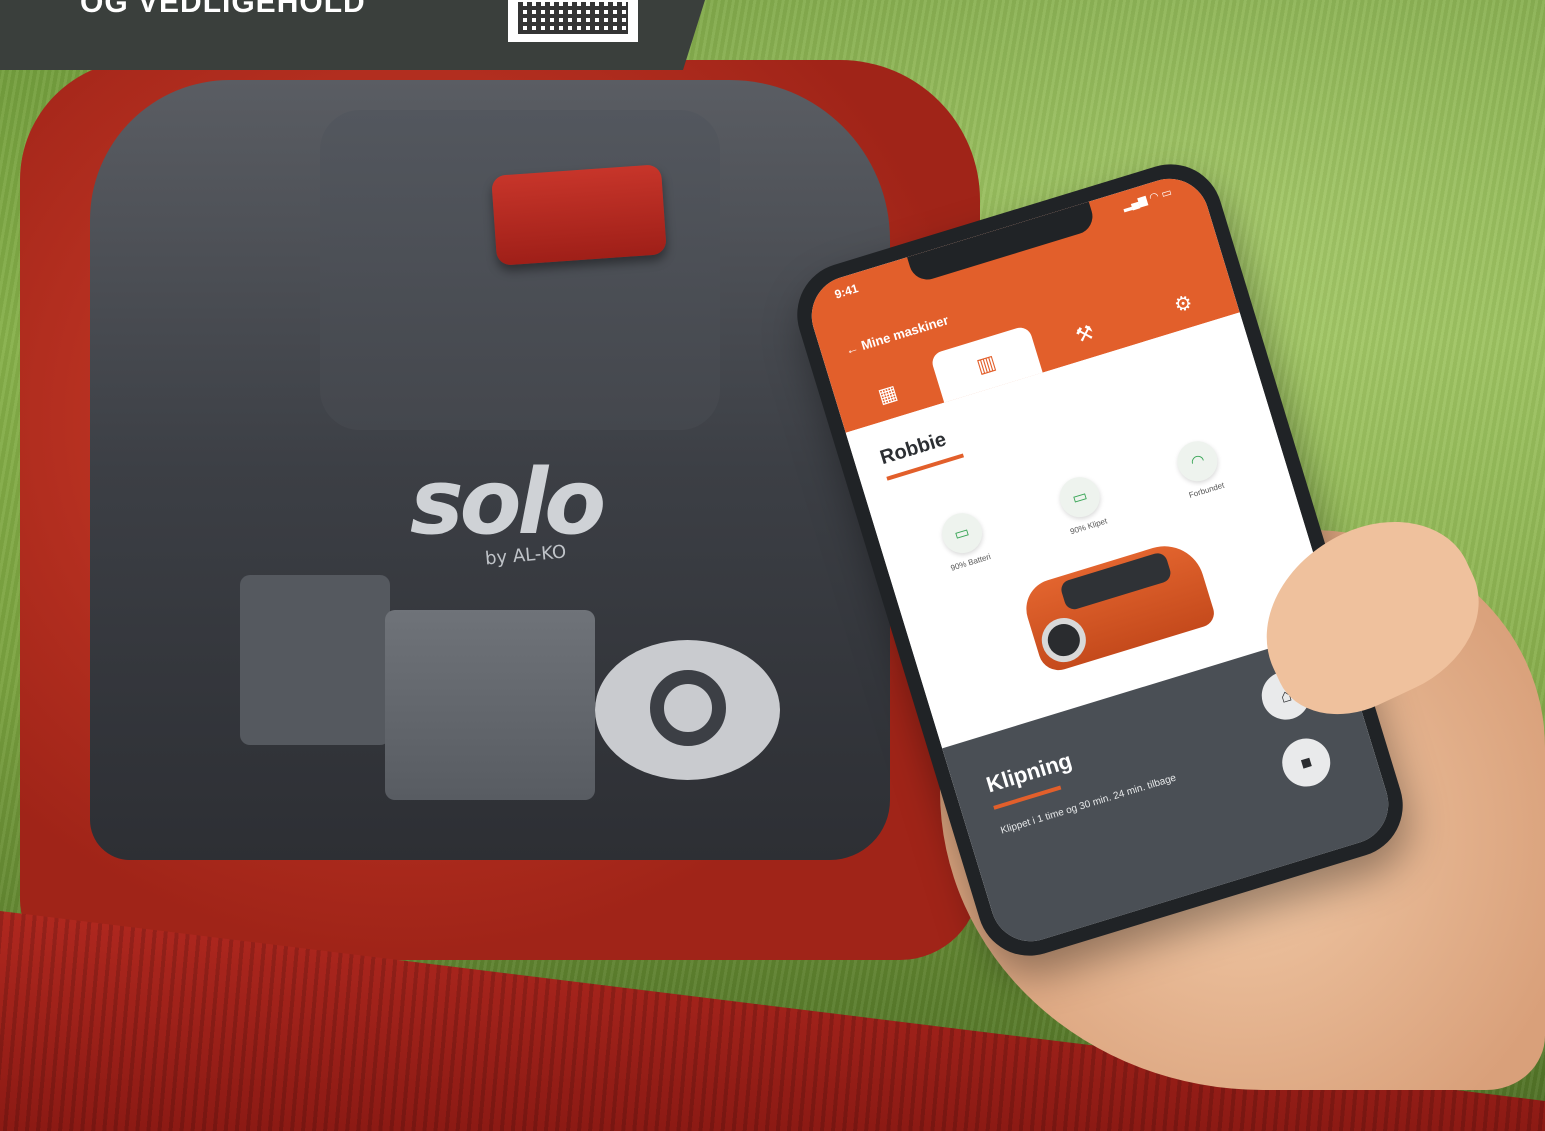  I want to click on mower-stop-button, so click(579, 215).